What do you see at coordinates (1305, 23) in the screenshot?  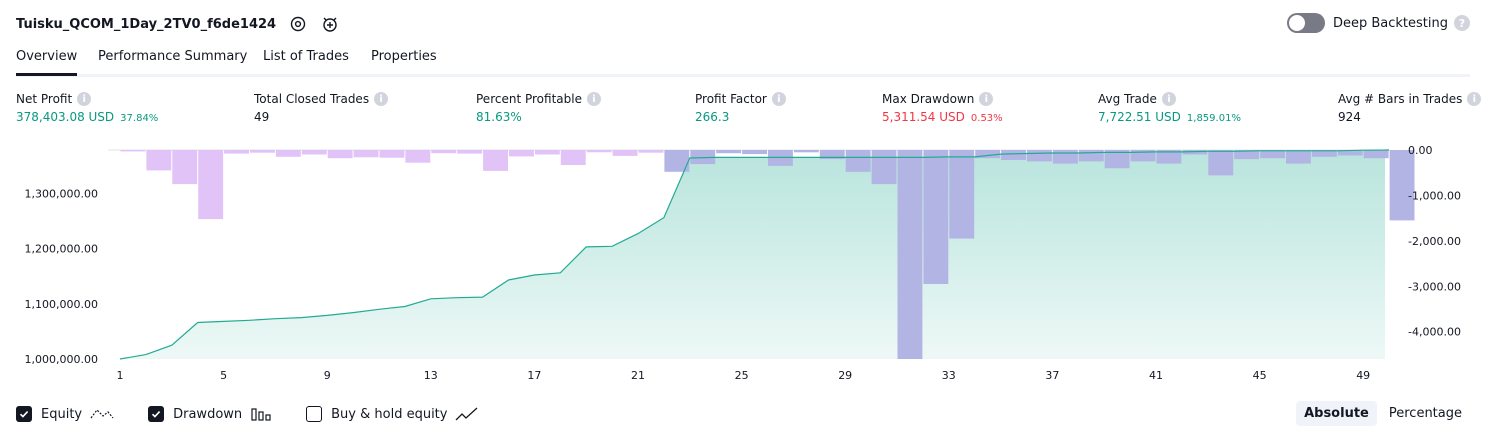 I see `deep-backtesting-toggle` at bounding box center [1305, 23].